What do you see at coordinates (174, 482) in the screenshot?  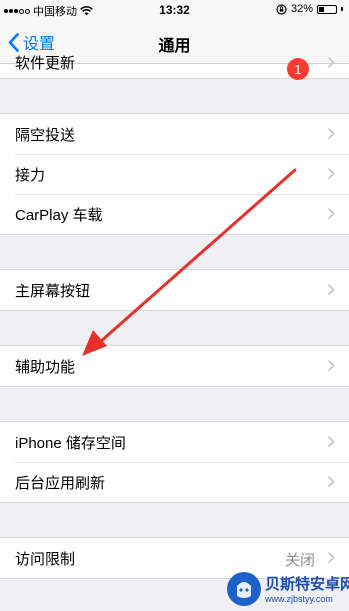 I see `row-background-refresh: 后台应用刷新` at bounding box center [174, 482].